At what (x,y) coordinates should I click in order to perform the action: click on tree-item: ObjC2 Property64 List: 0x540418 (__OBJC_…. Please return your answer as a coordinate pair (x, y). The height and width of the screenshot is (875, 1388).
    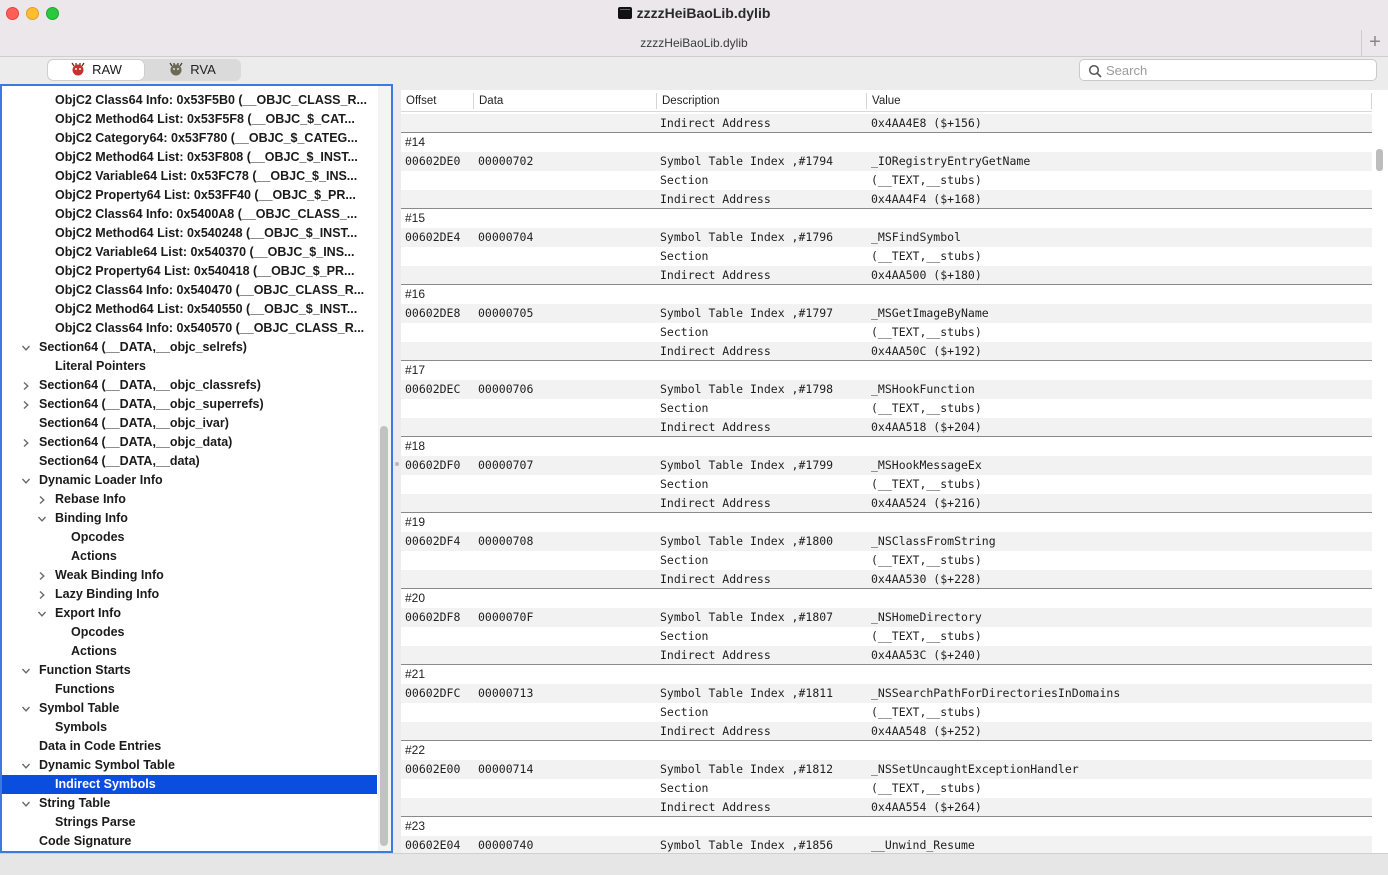
    Looking at the image, I should click on (189, 271).